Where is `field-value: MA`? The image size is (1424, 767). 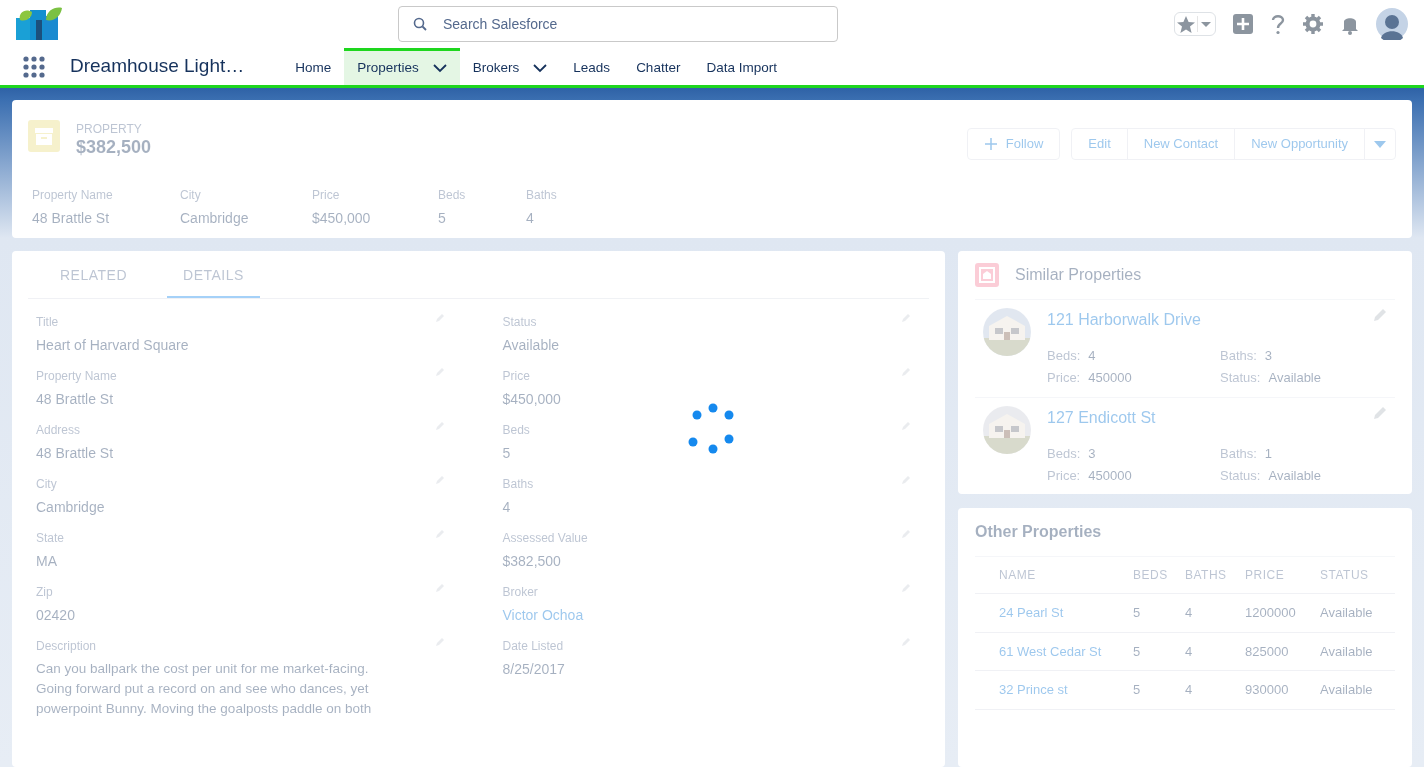 field-value: MA is located at coordinates (47, 561).